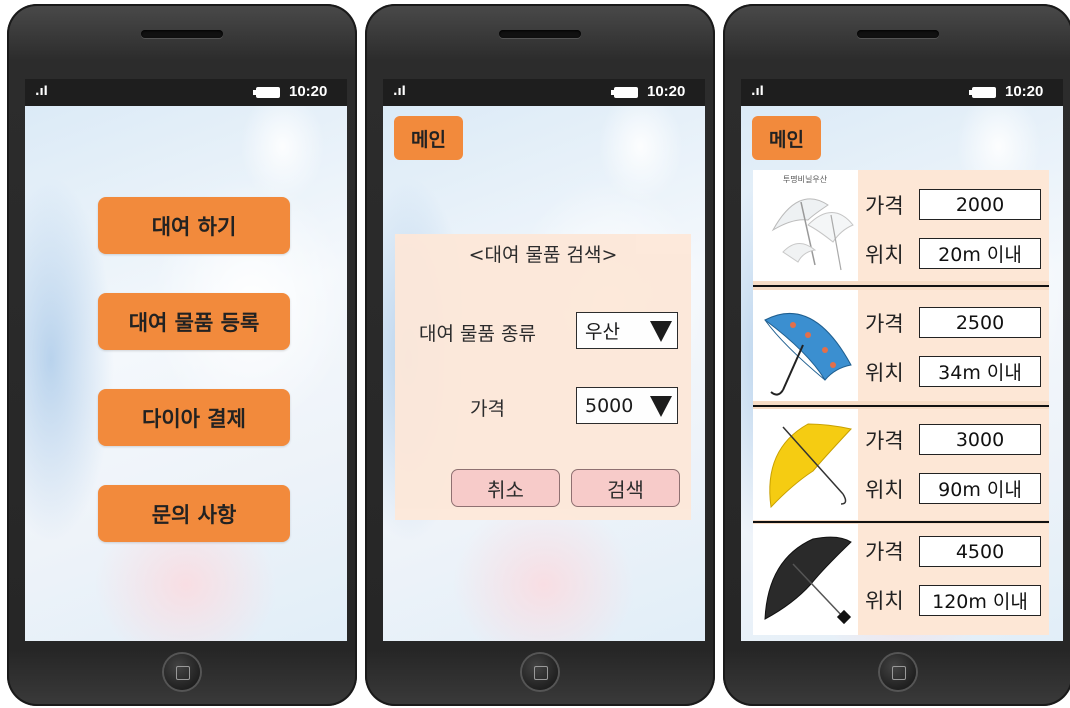  Describe the element at coordinates (602, 332) in the screenshot. I see `item-type-value: 우산` at that location.